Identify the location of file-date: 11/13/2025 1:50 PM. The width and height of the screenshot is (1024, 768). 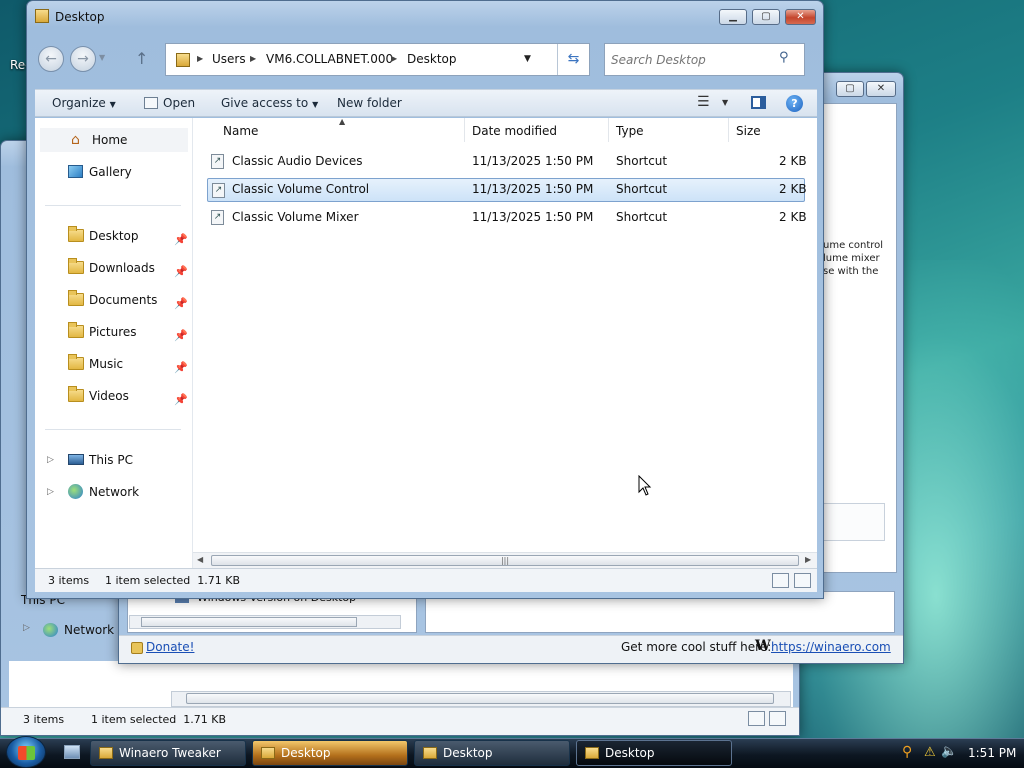
(533, 161).